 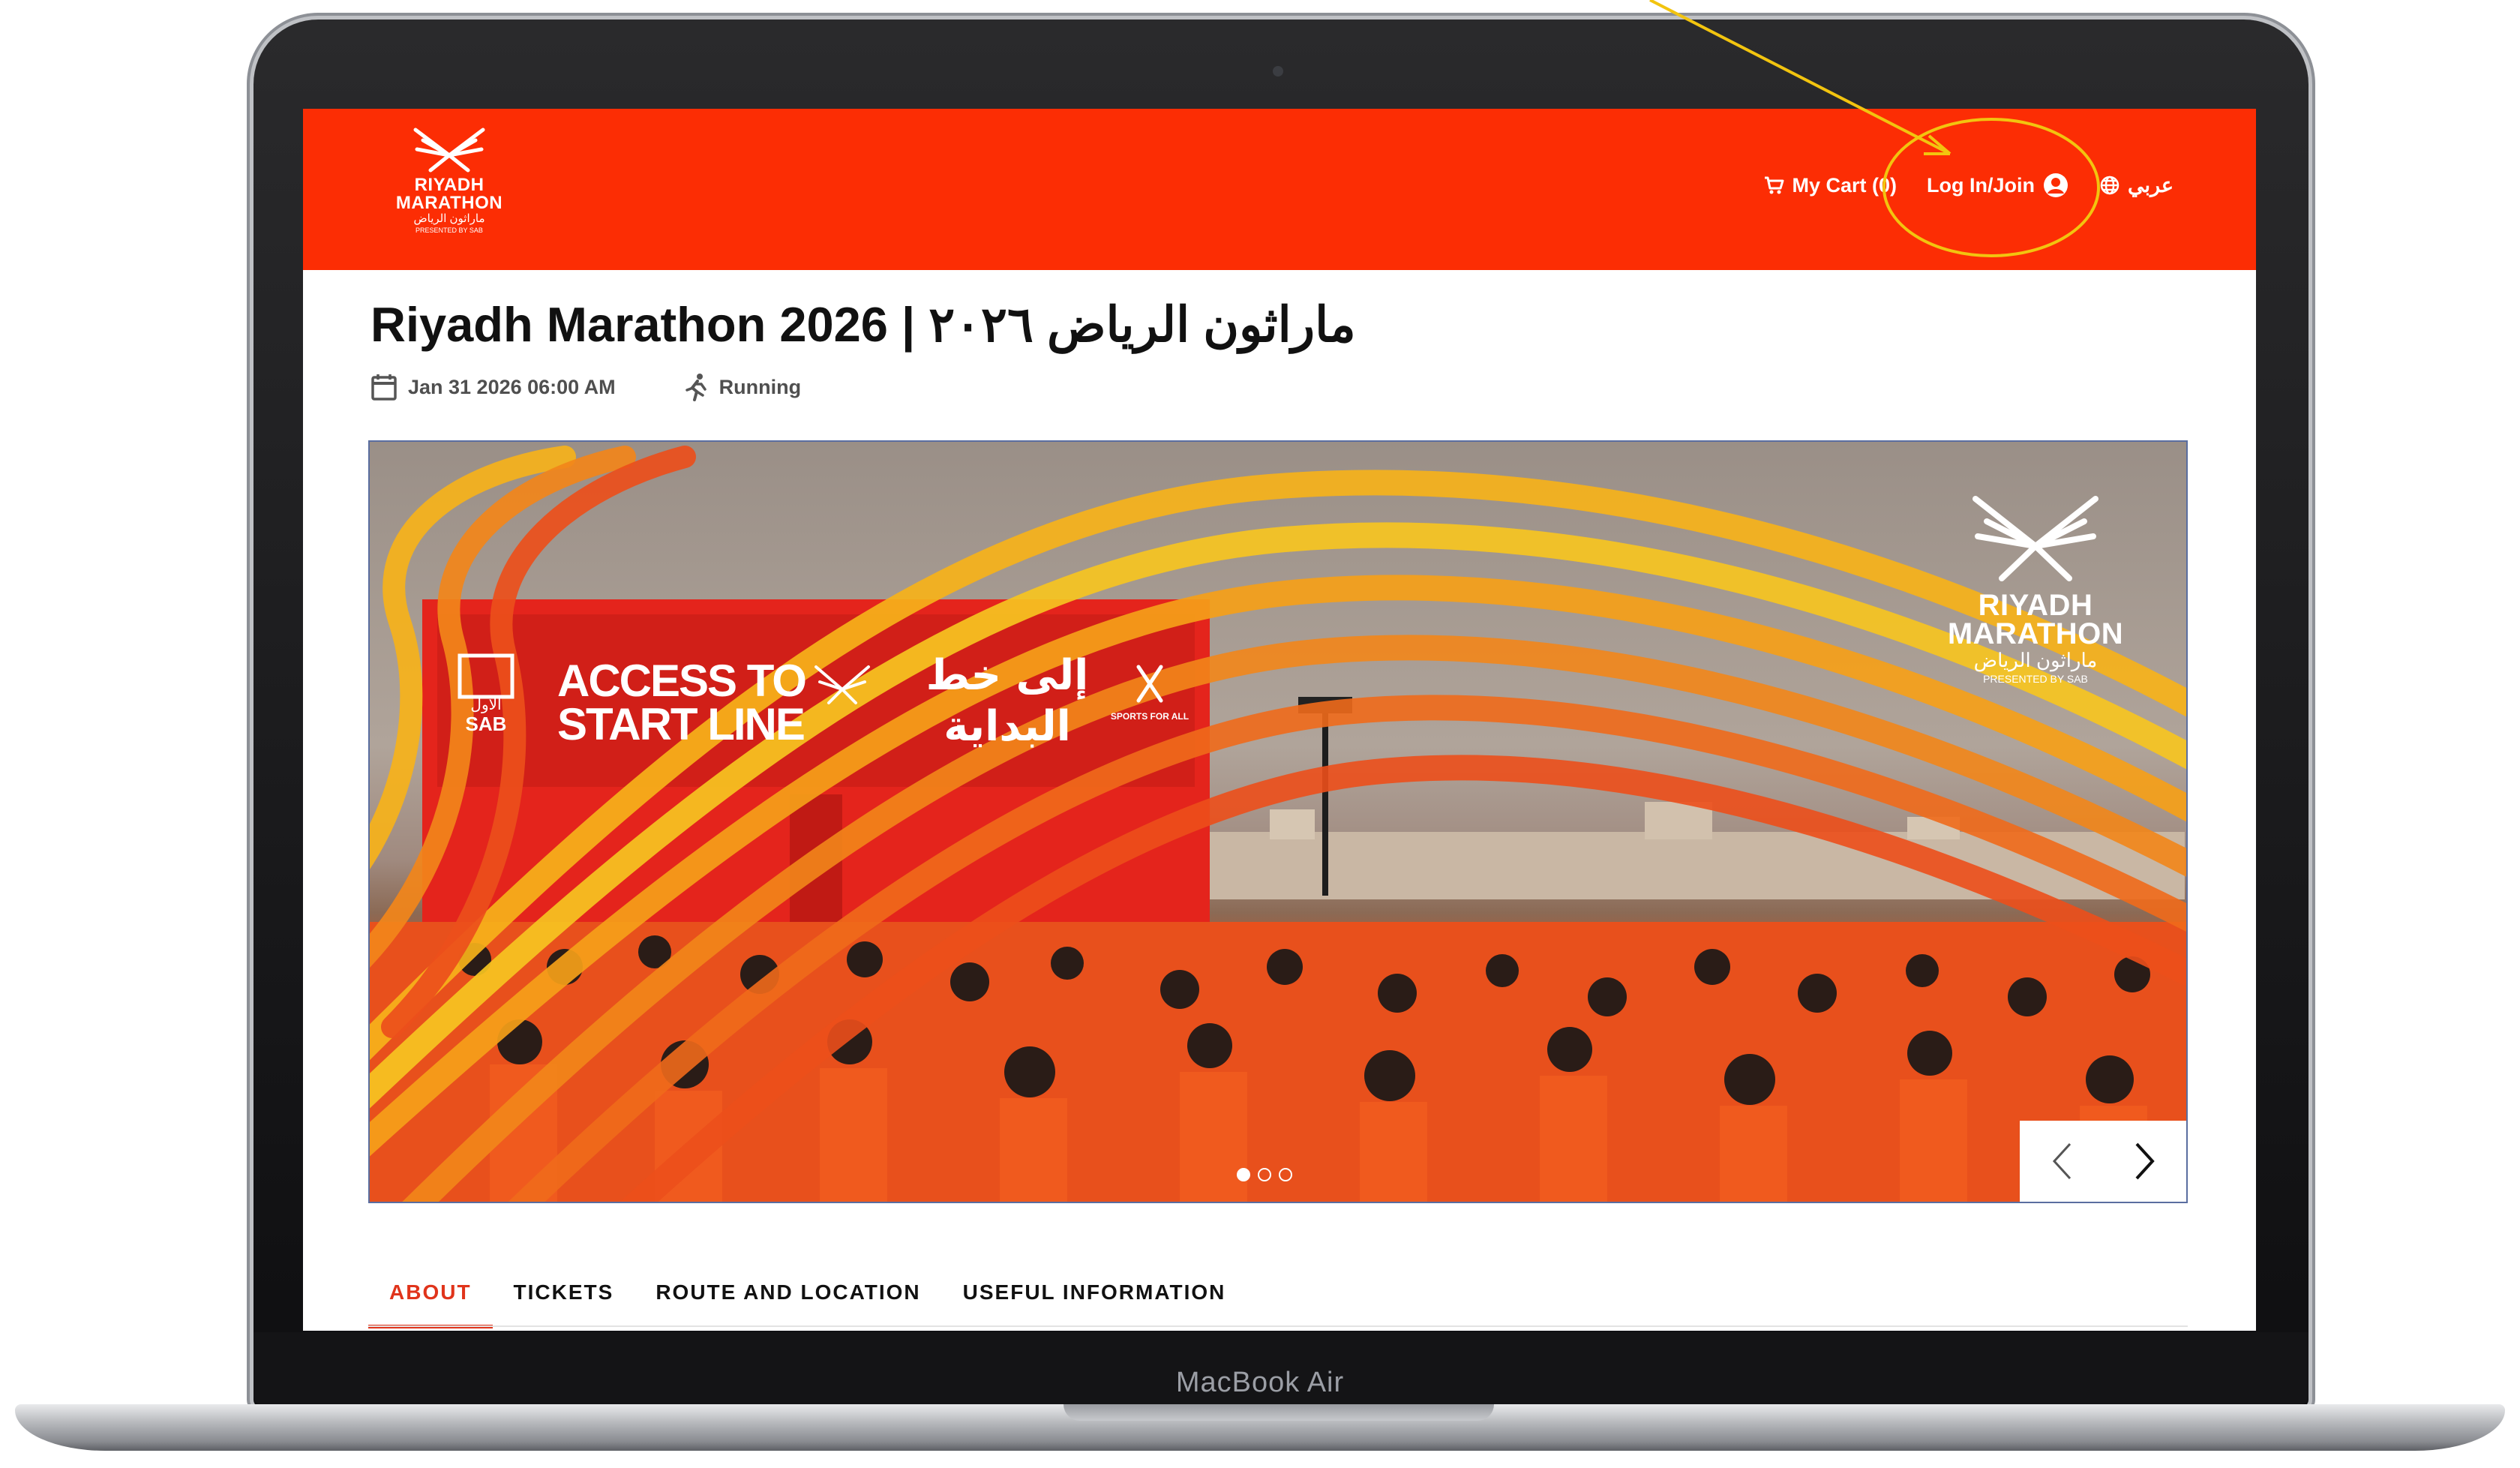 I want to click on cart-link: My Cart (0), so click(x=1830, y=185).